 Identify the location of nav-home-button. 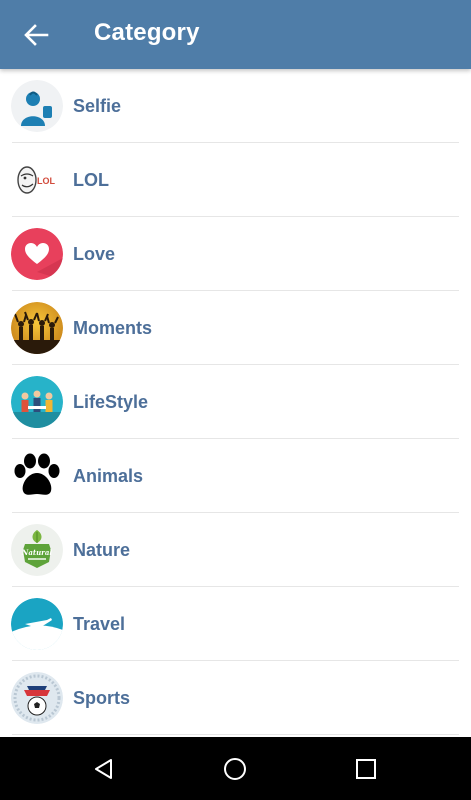
(235, 769).